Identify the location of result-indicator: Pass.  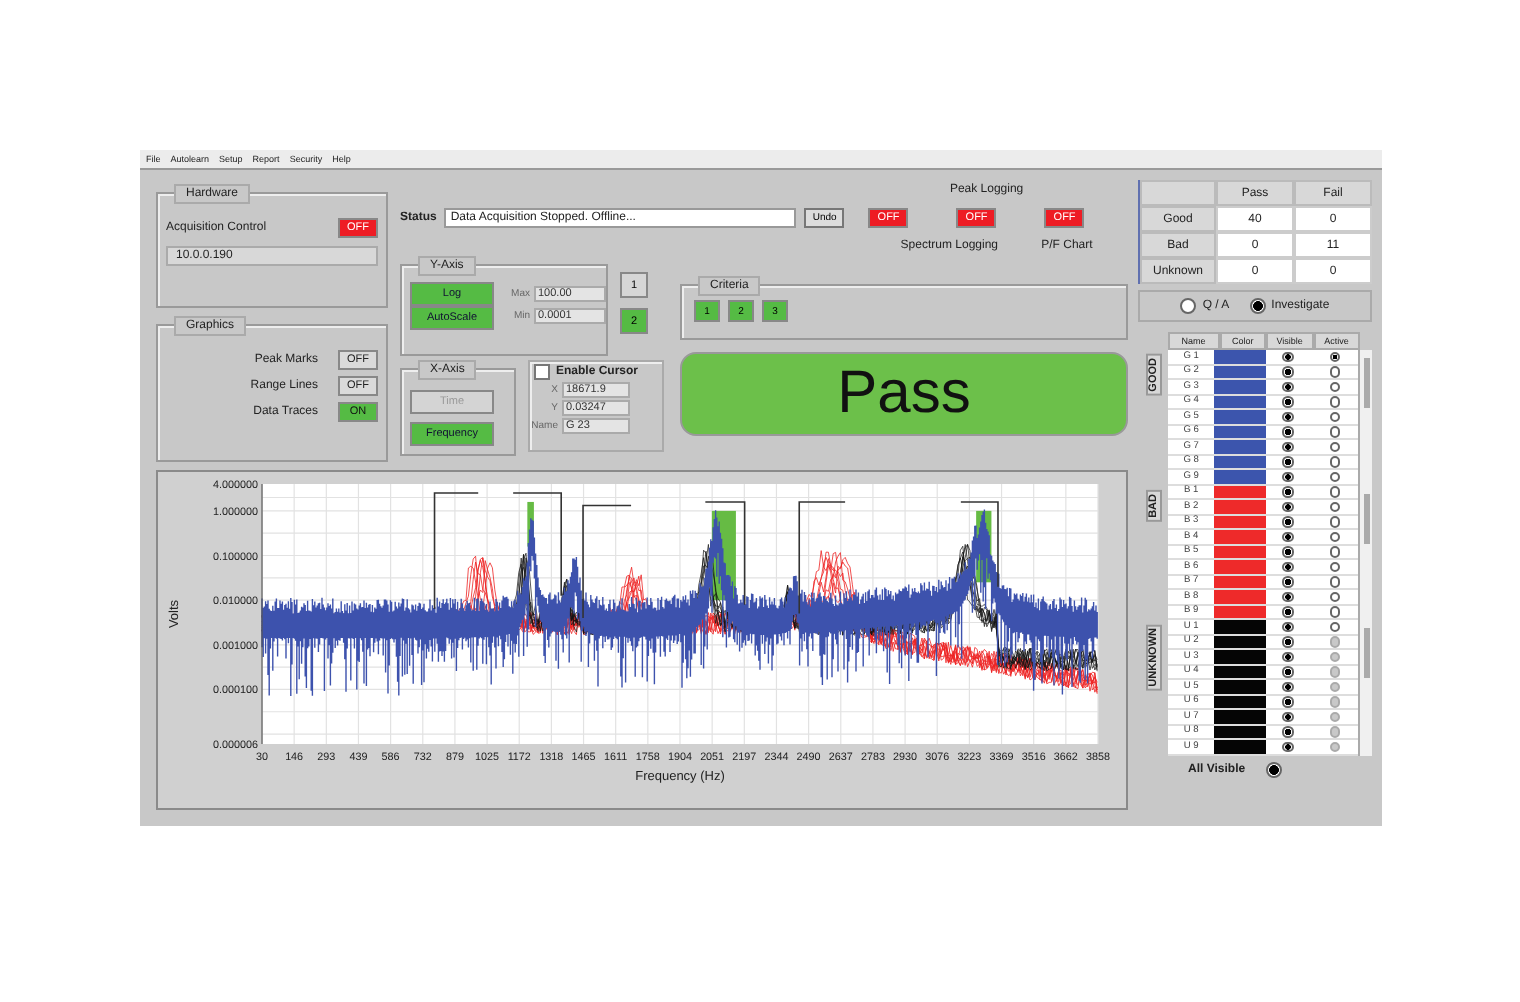
(904, 394).